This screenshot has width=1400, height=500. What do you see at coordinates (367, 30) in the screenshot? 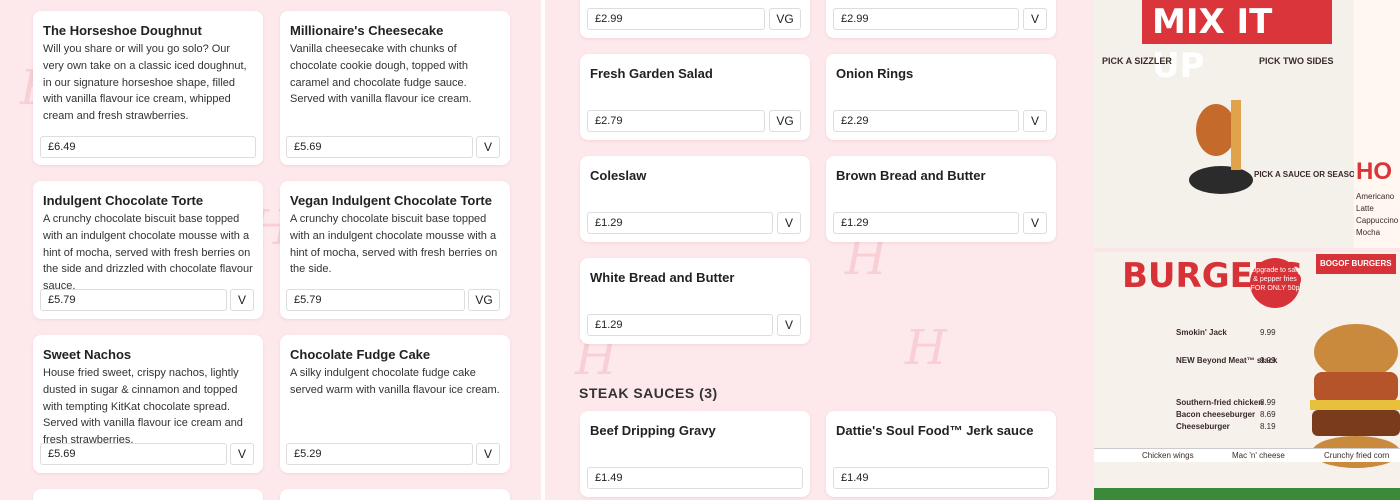
I see `item-title: Millionaire's Cheesecake` at bounding box center [367, 30].